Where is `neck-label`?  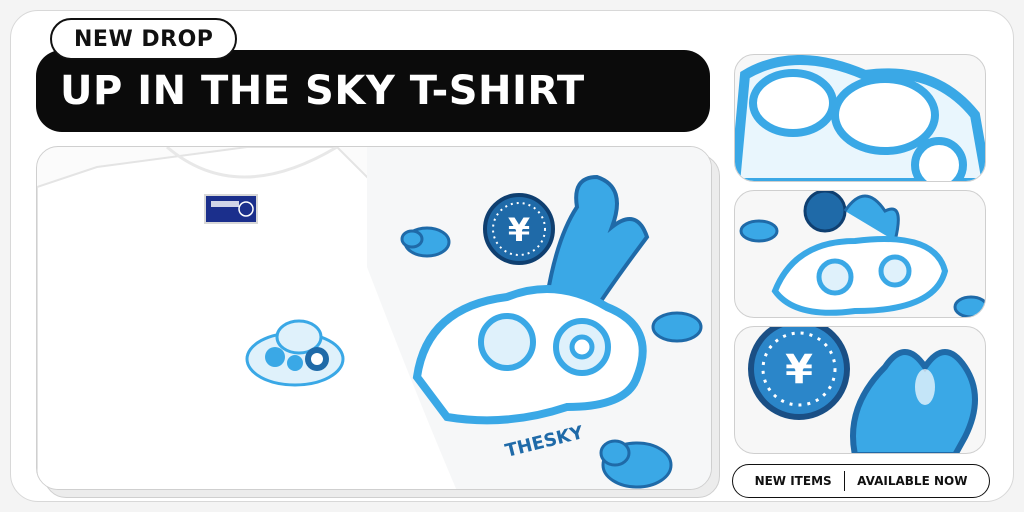
neck-label is located at coordinates (231, 209).